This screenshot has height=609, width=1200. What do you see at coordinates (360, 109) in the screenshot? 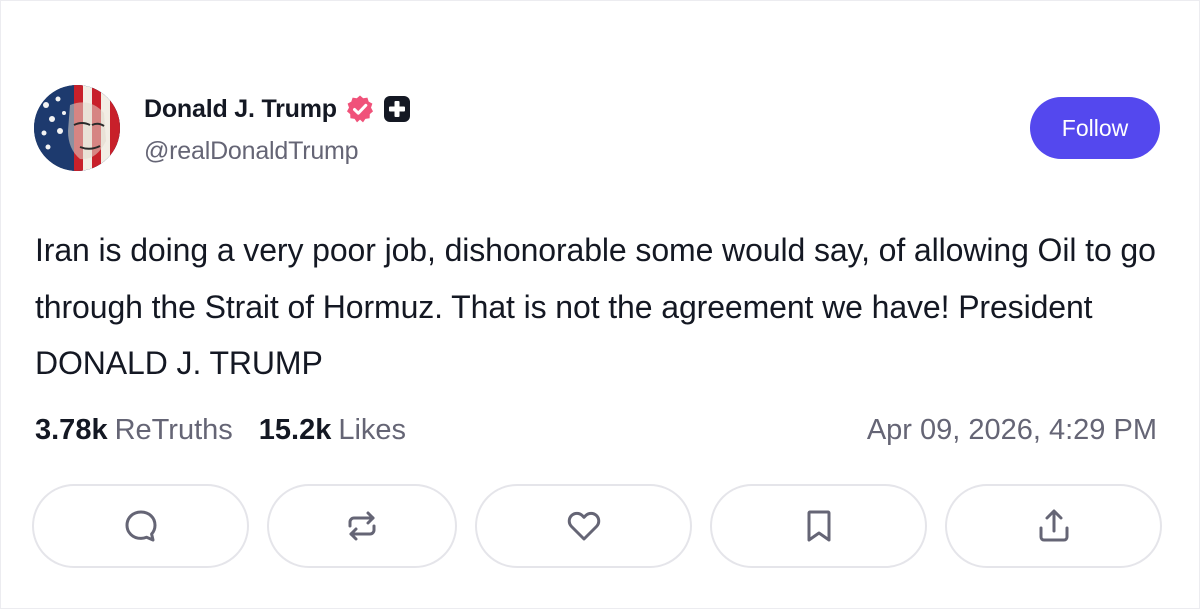
I see `verified-badge-icon` at bounding box center [360, 109].